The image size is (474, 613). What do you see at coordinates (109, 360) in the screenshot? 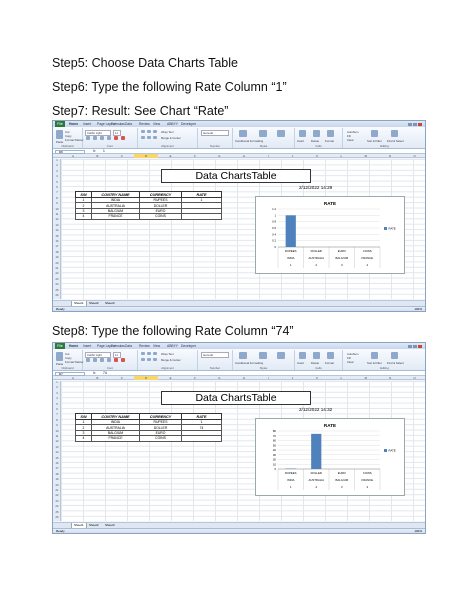
I see `borders-icon` at bounding box center [109, 360].